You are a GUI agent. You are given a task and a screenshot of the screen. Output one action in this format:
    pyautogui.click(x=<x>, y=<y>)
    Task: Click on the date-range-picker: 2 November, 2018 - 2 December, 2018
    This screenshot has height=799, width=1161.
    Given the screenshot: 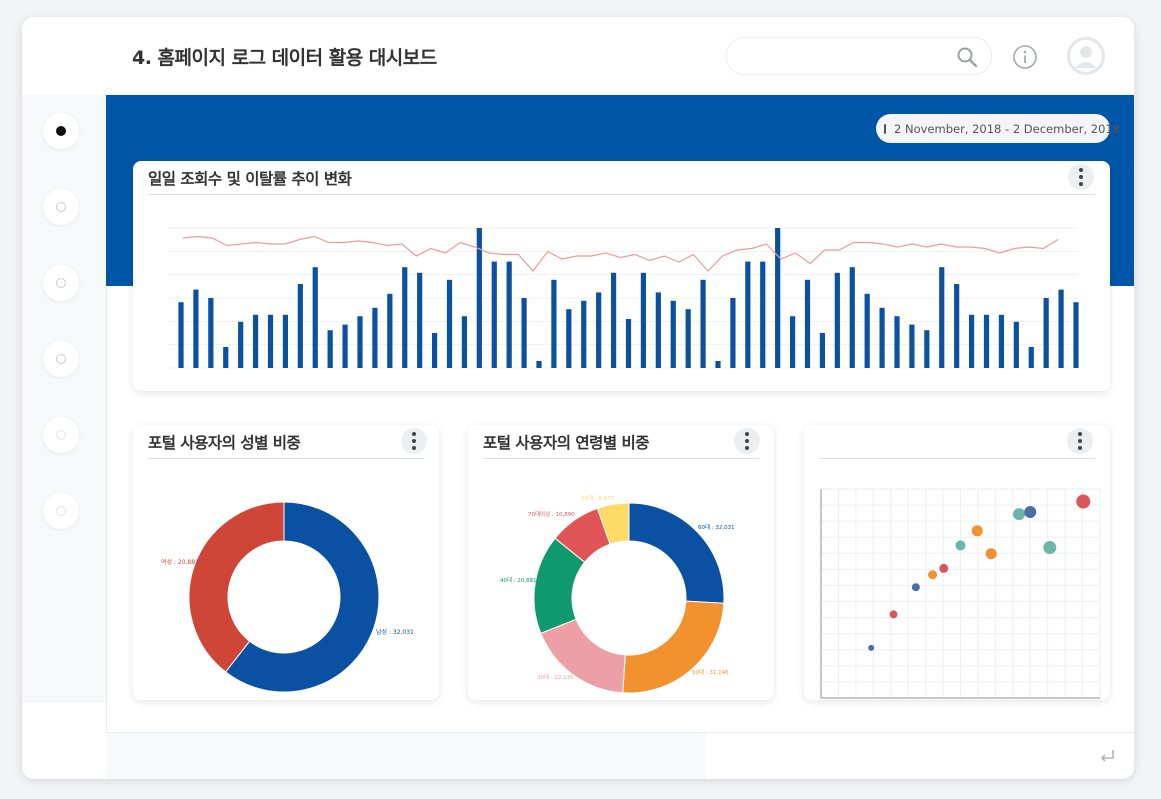 What is the action you would take?
    pyautogui.click(x=998, y=128)
    